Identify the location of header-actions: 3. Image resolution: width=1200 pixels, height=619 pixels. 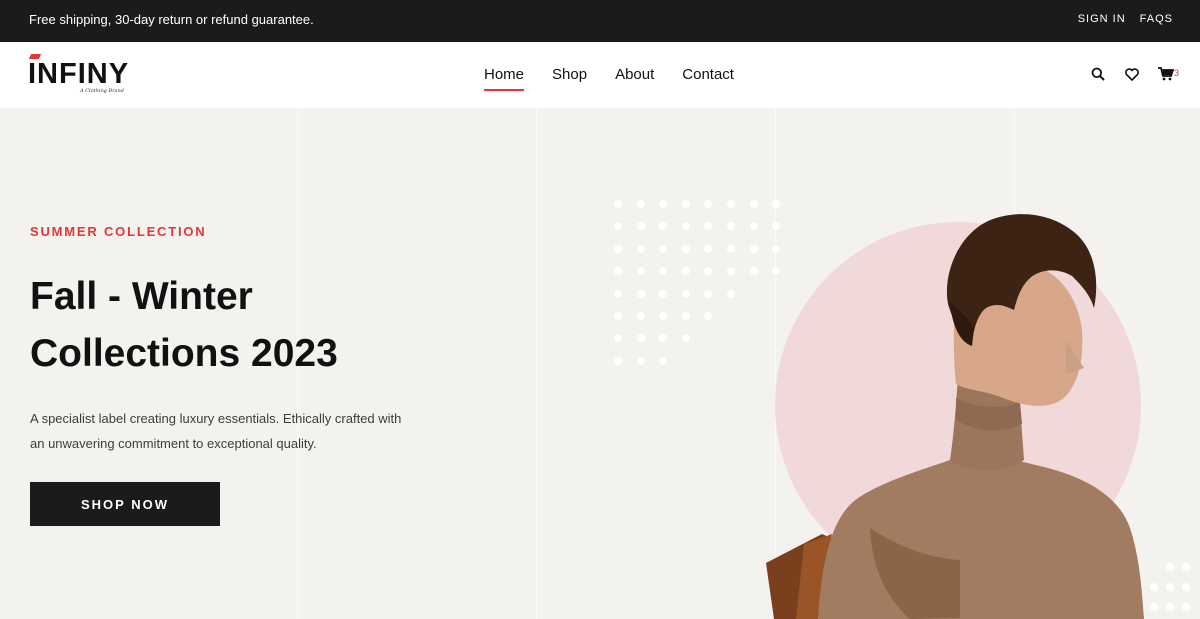
(1134, 74).